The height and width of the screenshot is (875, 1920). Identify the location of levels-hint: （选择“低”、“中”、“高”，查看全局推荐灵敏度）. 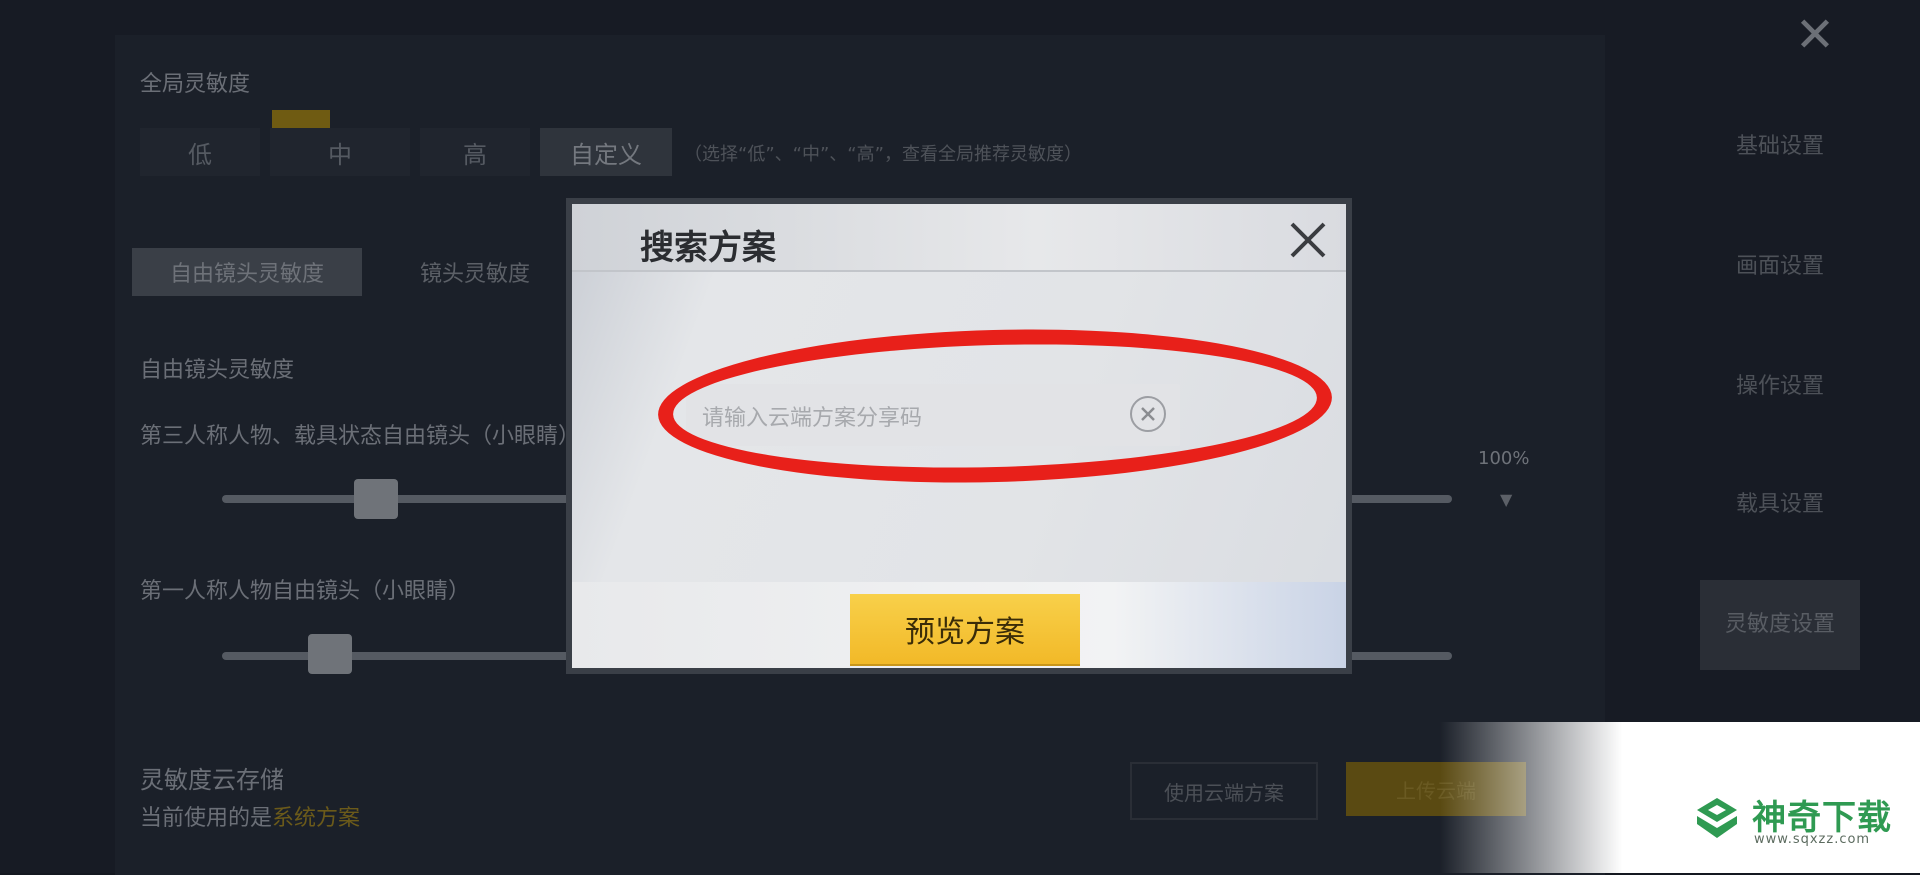
(883, 154).